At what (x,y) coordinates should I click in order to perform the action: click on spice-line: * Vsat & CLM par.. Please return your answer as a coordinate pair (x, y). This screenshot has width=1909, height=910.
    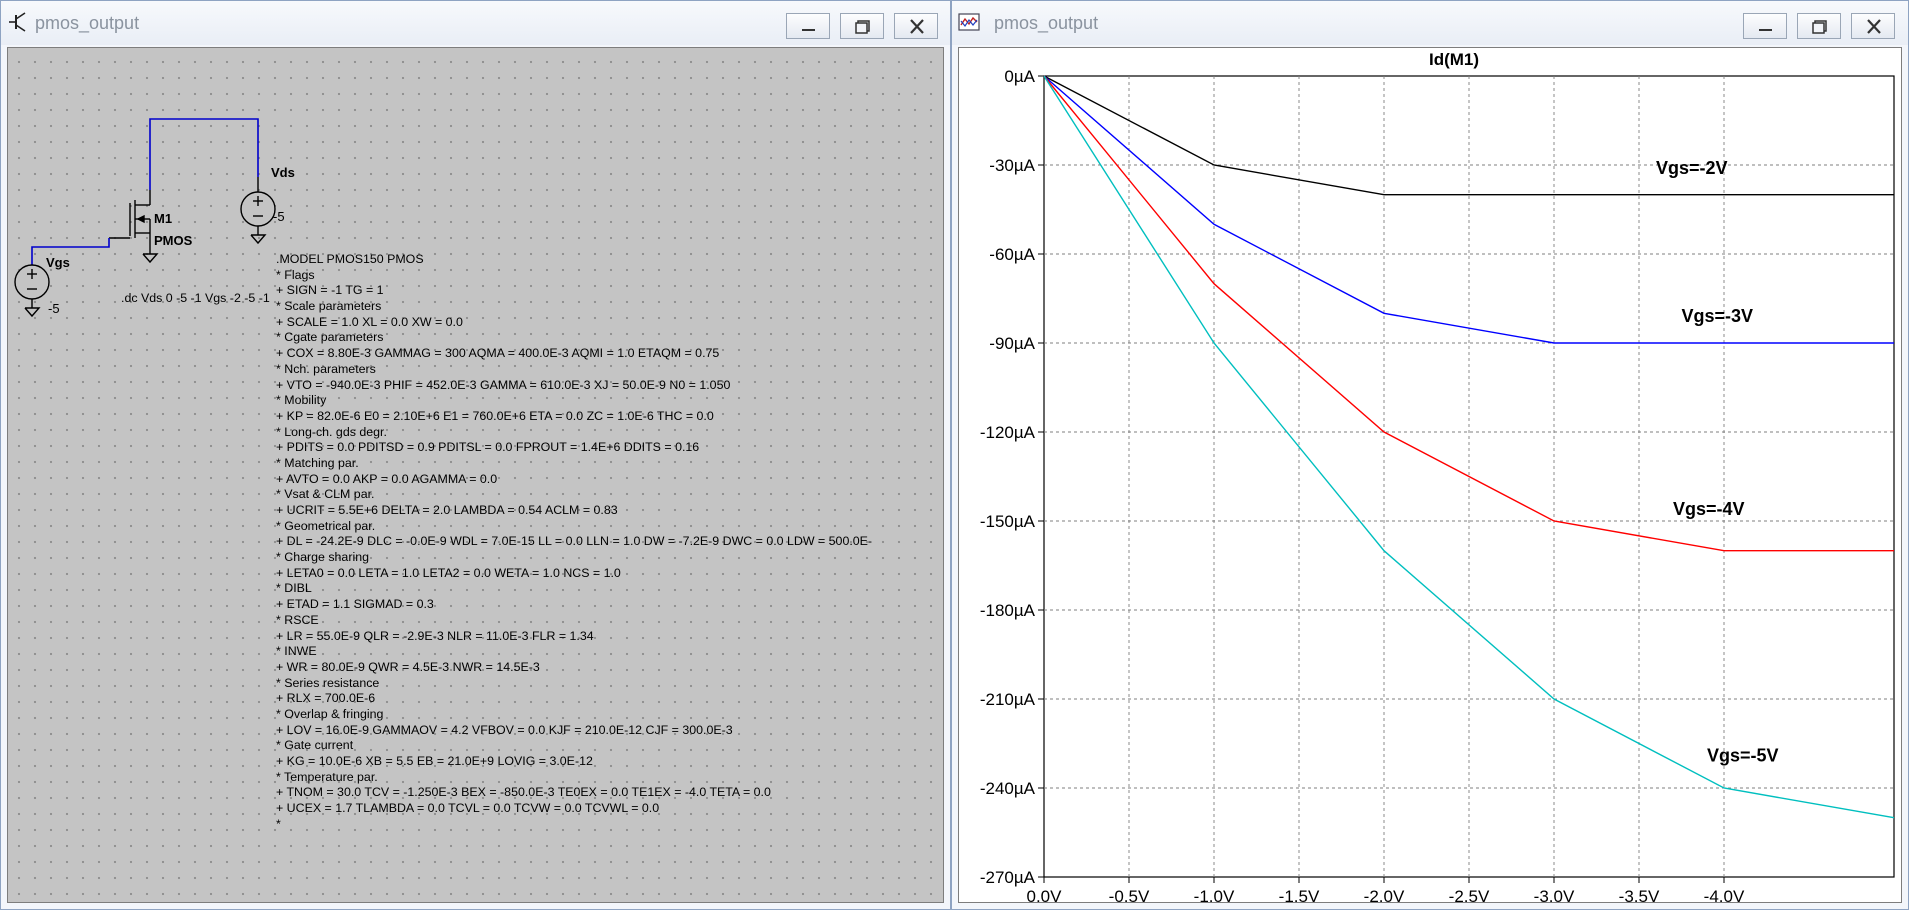
    Looking at the image, I should click on (325, 494).